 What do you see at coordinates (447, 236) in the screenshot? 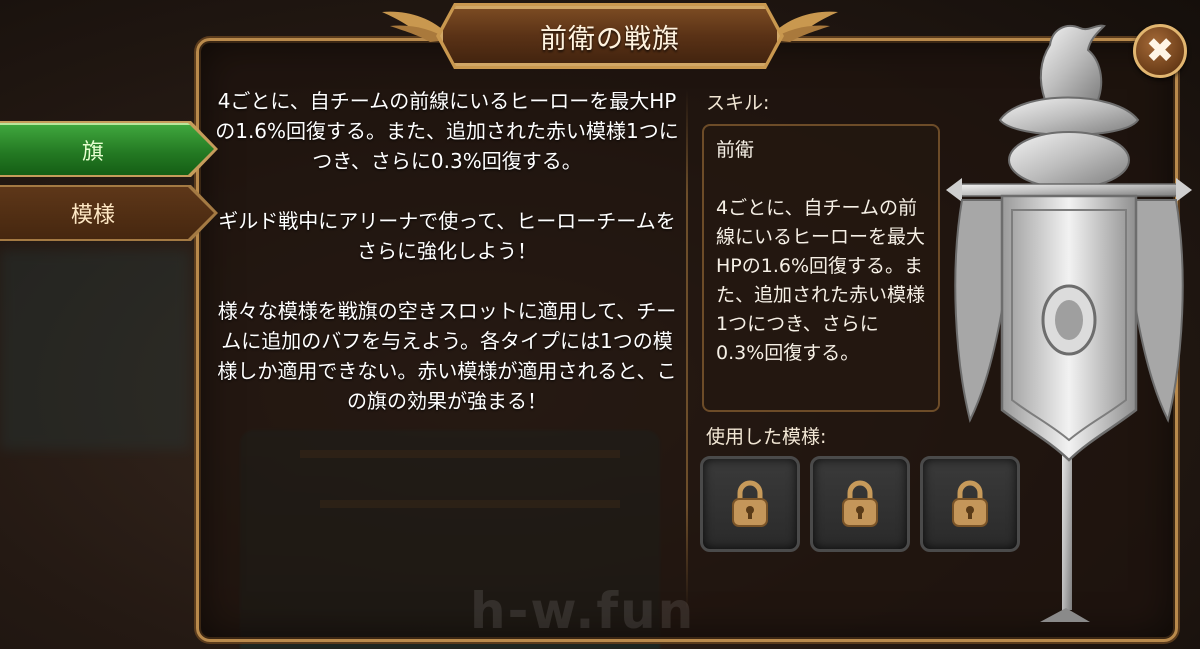
I see `description-paragraph: ギルド戦中にアリーナで使って、ヒーローチームをさらに強化しよう！` at bounding box center [447, 236].